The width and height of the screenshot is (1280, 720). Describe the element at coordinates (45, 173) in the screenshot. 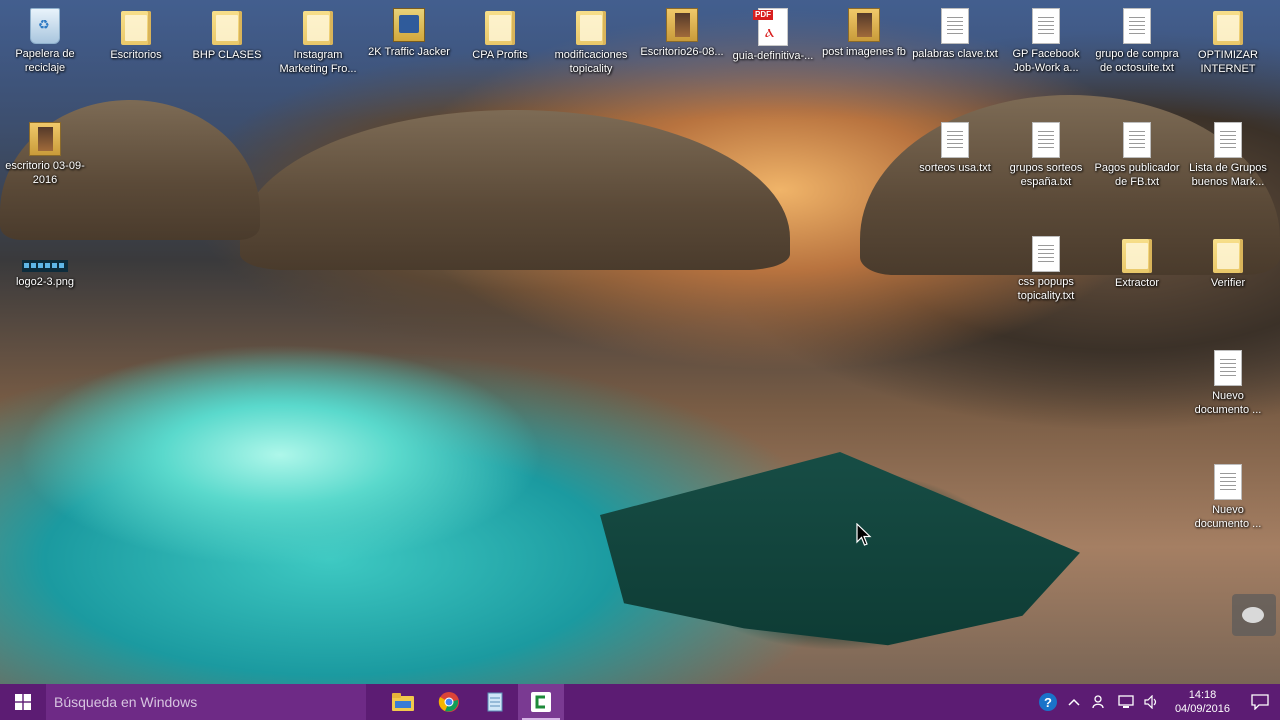

I see `desktop-icon-label: escritorio 03-09-2016` at that location.